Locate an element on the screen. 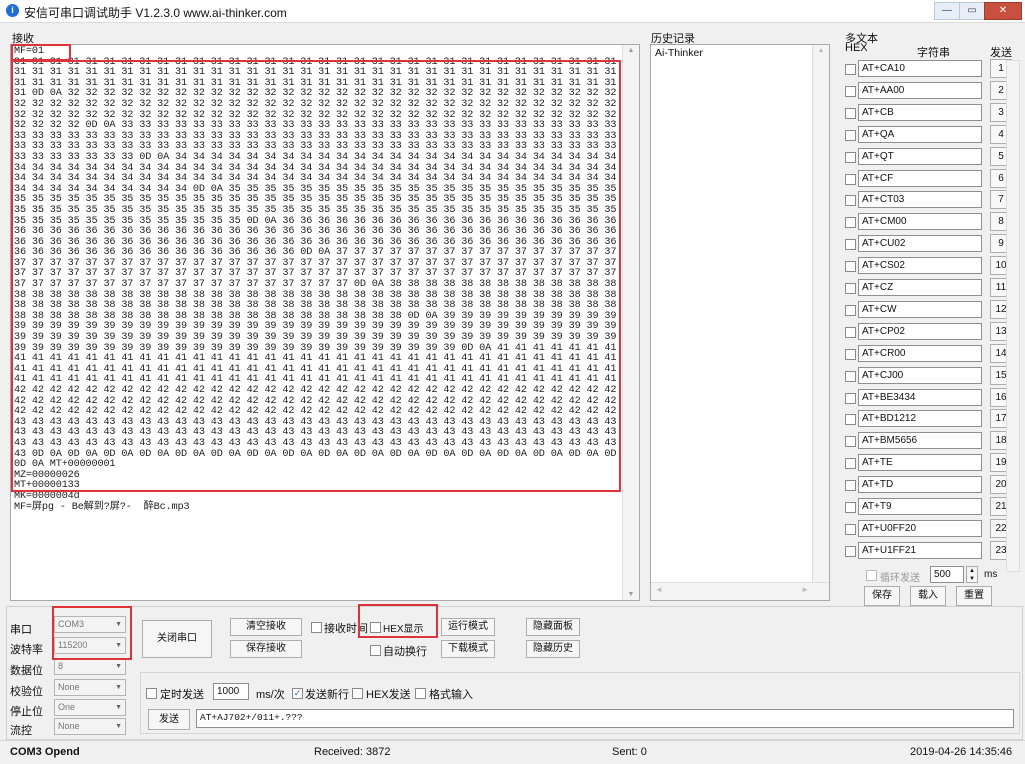 This screenshot has width=1025, height=764. close-window-button: ✕ is located at coordinates (1003, 11).